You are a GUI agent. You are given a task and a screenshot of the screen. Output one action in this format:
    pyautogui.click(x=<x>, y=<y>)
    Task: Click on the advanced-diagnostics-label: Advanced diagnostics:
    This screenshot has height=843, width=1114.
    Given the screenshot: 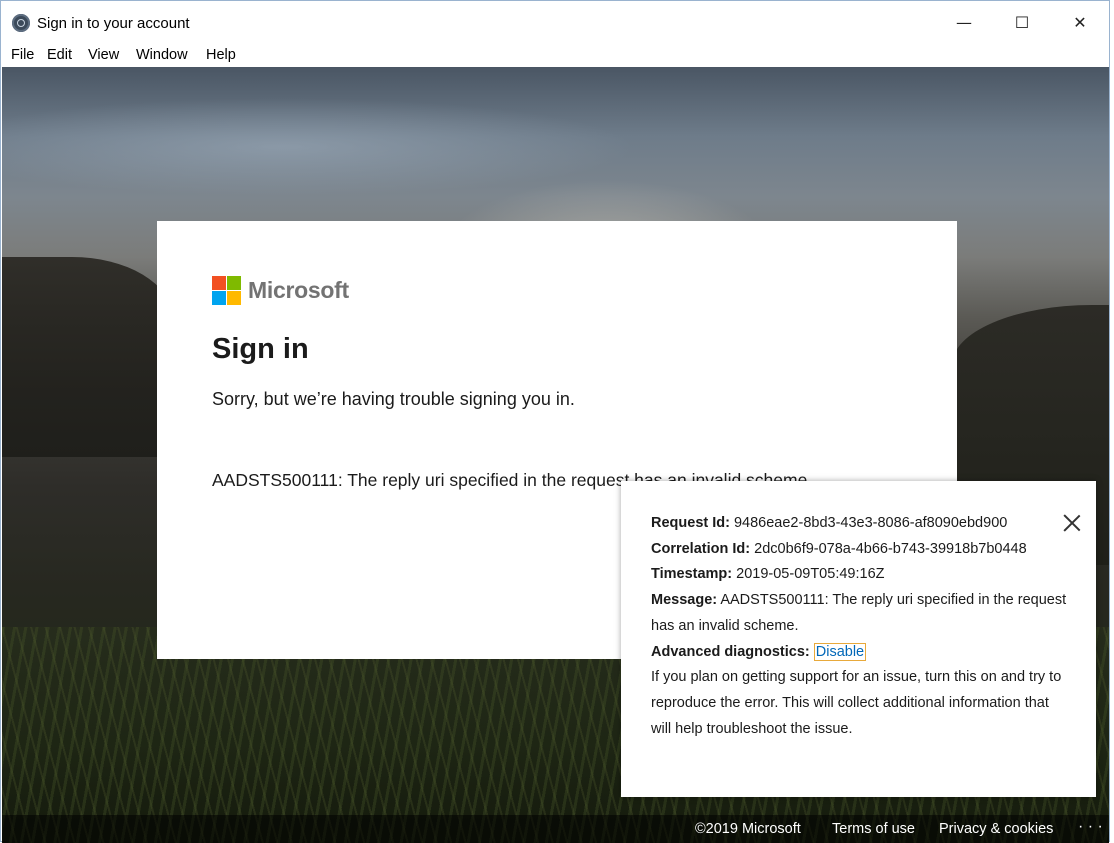 What is the action you would take?
    pyautogui.click(x=730, y=651)
    